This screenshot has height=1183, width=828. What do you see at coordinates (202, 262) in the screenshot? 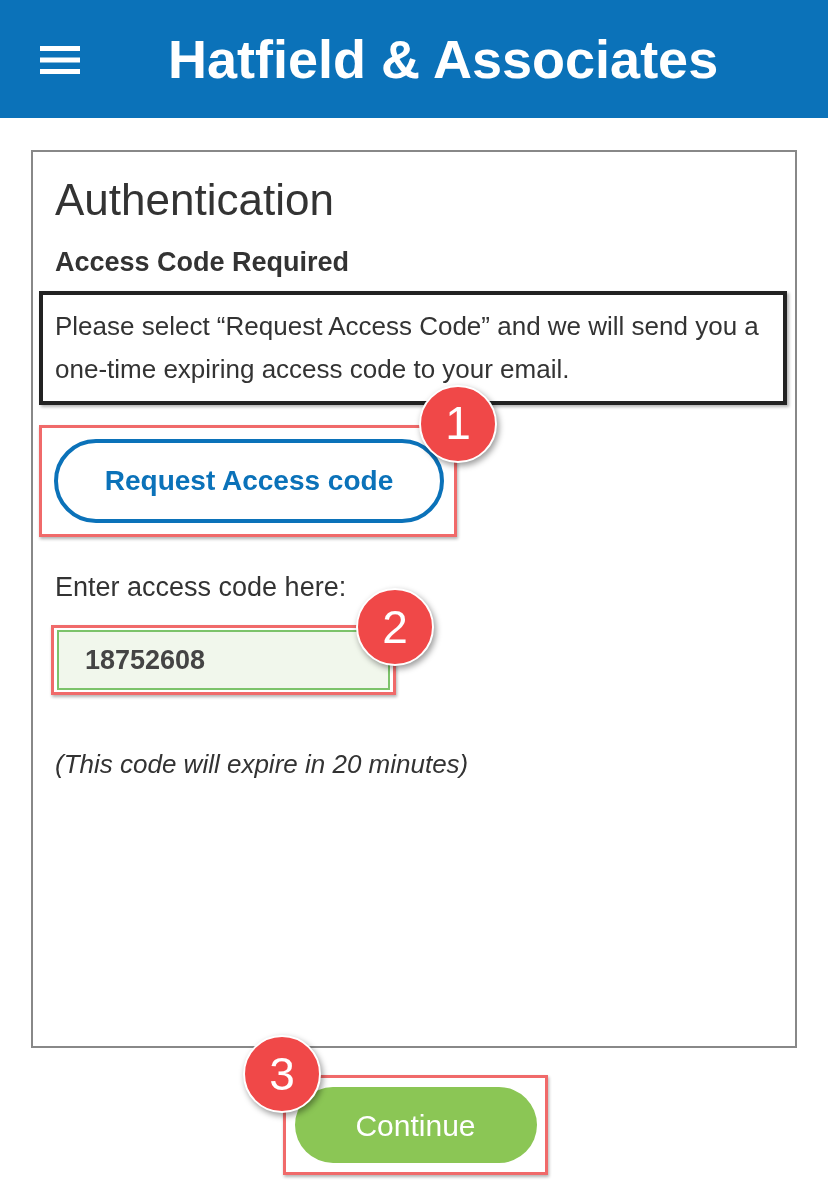
I see `card-subheading: Access Code Required` at bounding box center [202, 262].